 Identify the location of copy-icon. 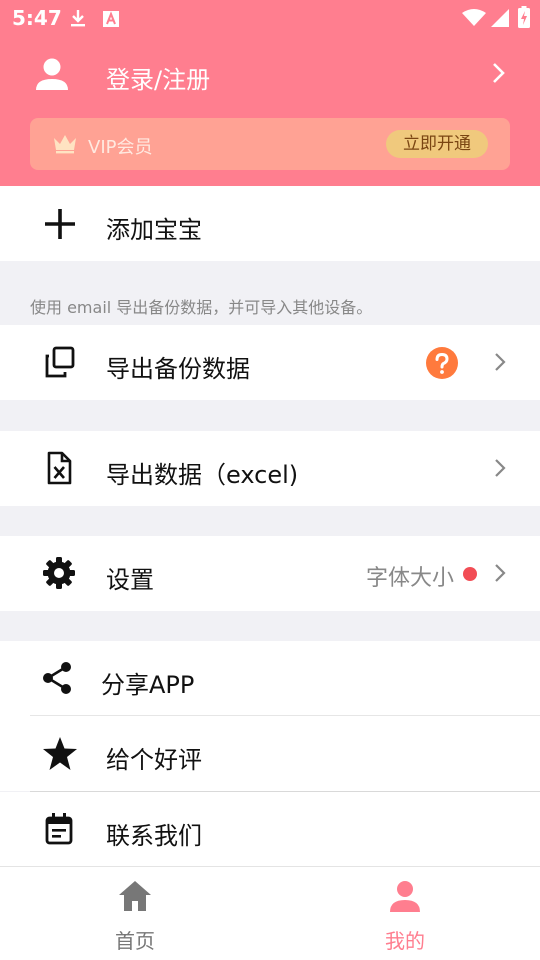
(59, 364).